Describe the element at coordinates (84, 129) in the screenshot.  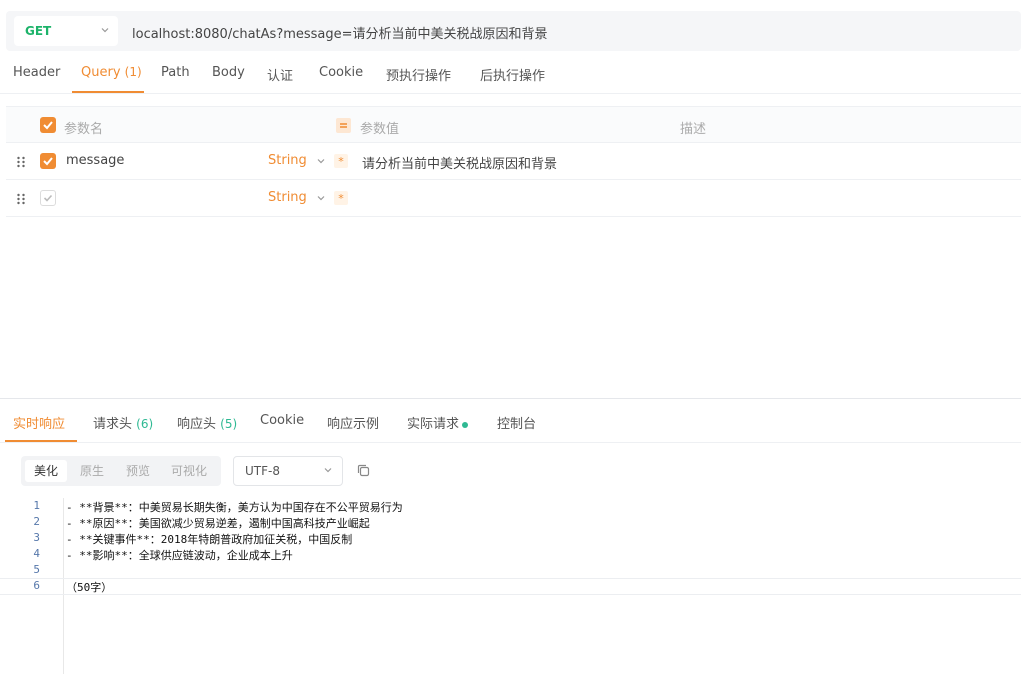
I see `col-param-name: 参数名` at that location.